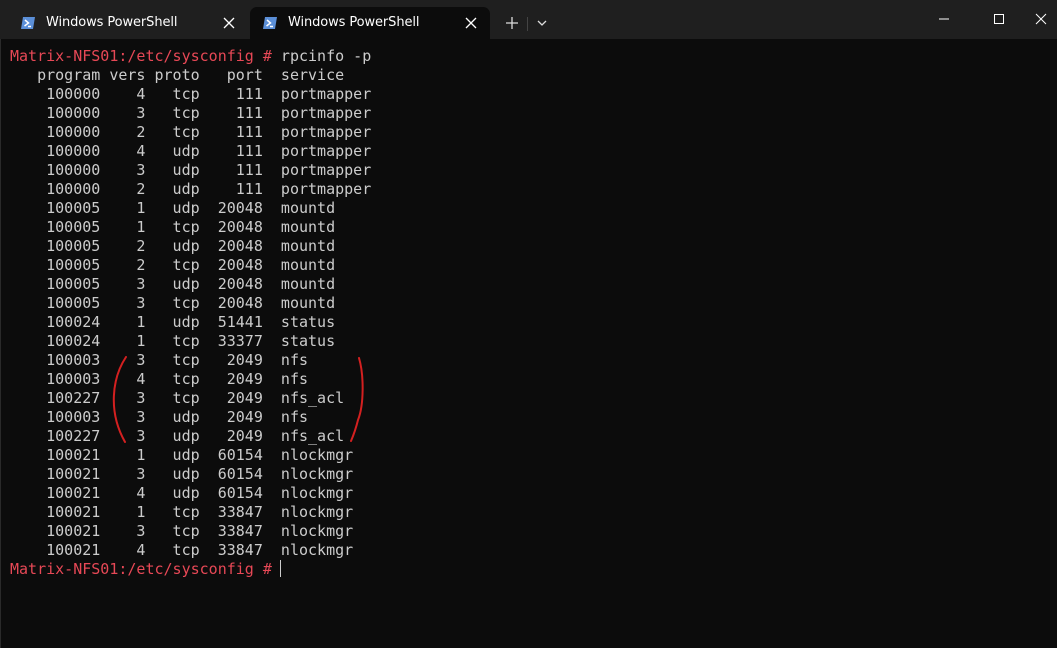 The width and height of the screenshot is (1057, 648). I want to click on table-header: program vers proto port service, so click(177, 75).